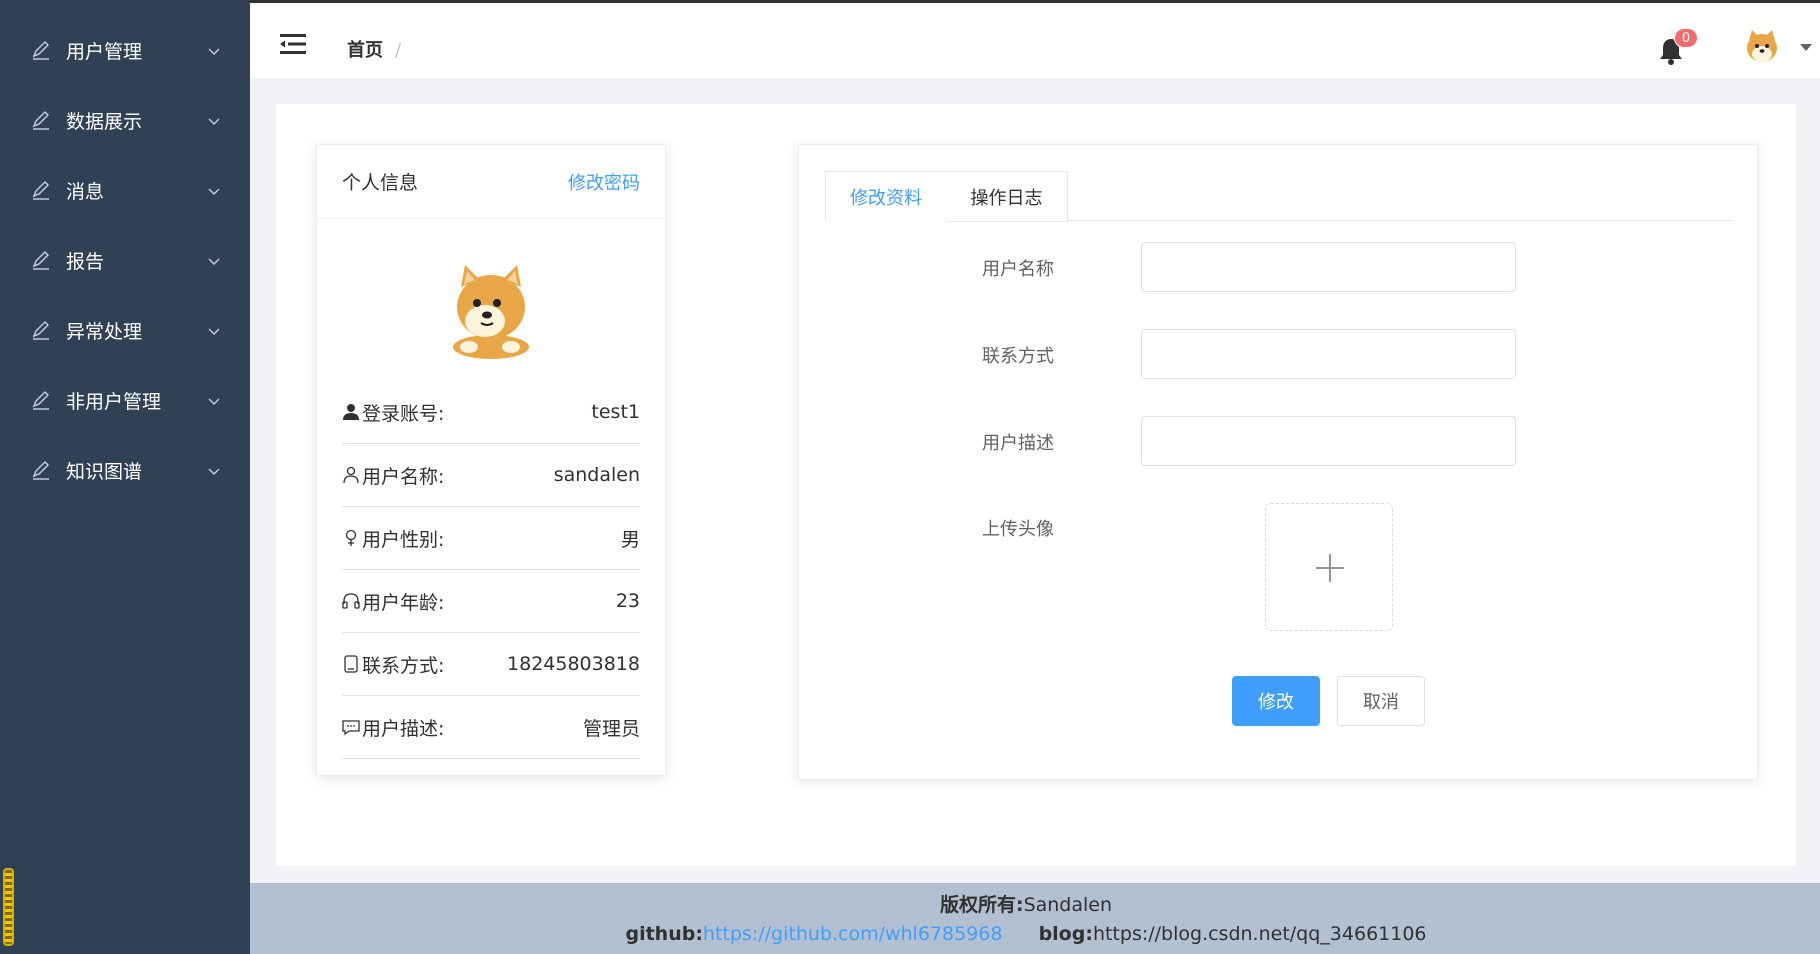  Describe the element at coordinates (491, 727) in the screenshot. I see `info-row-description: 用户描述: 管理员` at that location.